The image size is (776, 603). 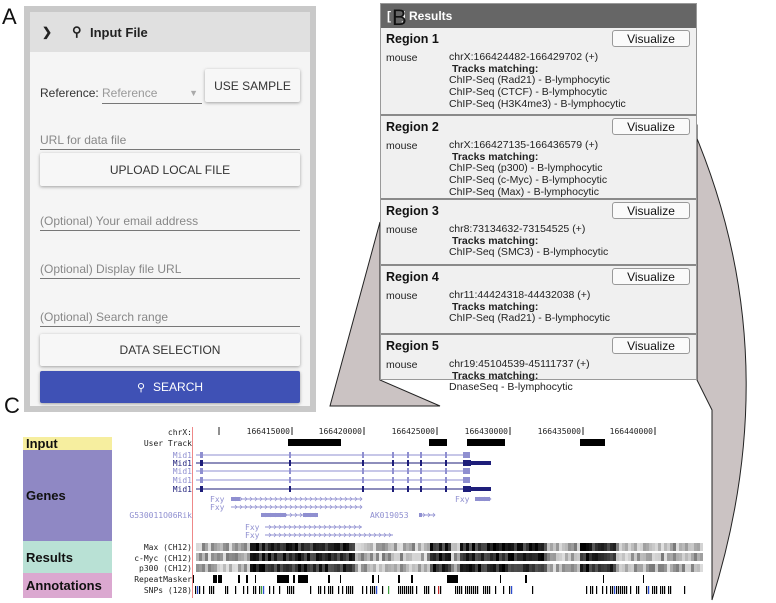 What do you see at coordinates (170, 316) in the screenshot?
I see `search-range-input: (Optional) Search range` at bounding box center [170, 316].